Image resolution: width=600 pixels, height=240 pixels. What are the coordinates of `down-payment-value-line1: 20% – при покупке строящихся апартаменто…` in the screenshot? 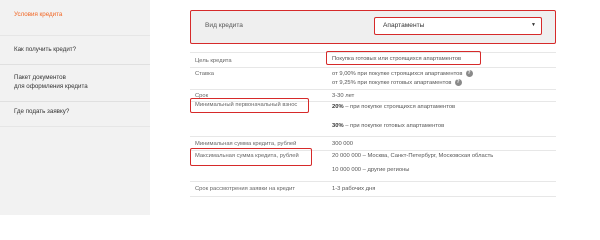 It's located at (393, 107).